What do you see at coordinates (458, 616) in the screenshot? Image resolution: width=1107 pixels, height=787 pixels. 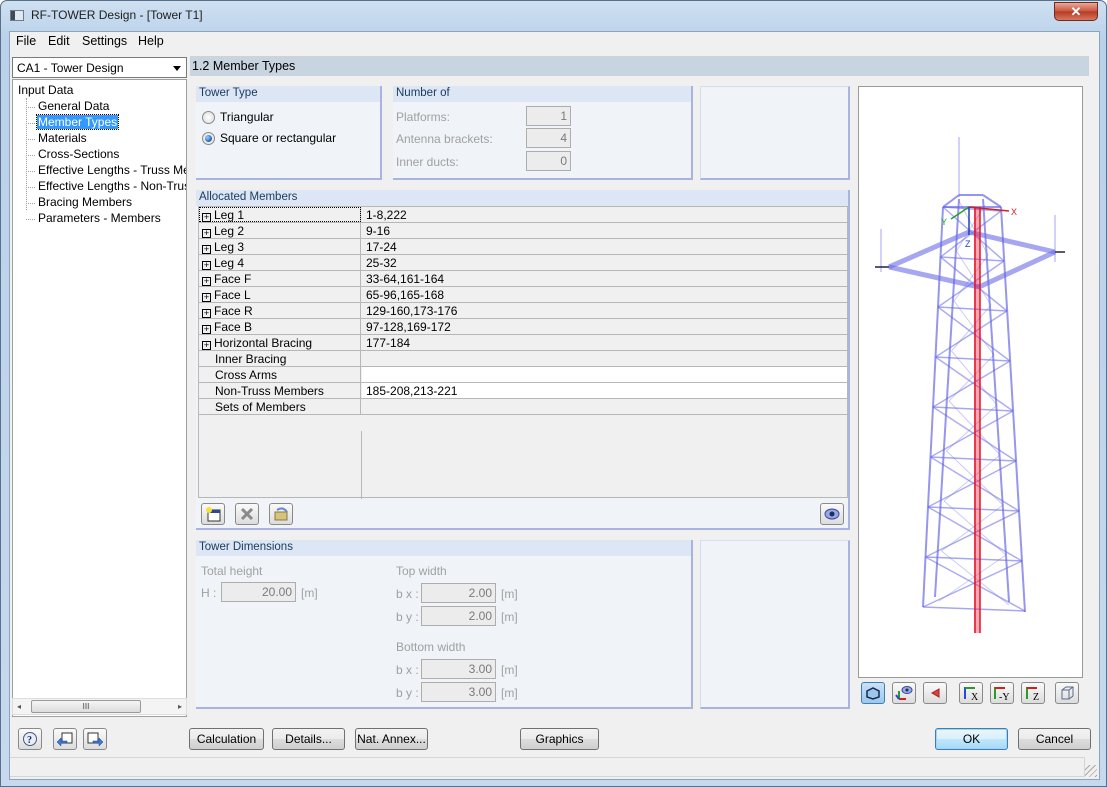 I see `top-by-field: 2.00` at bounding box center [458, 616].